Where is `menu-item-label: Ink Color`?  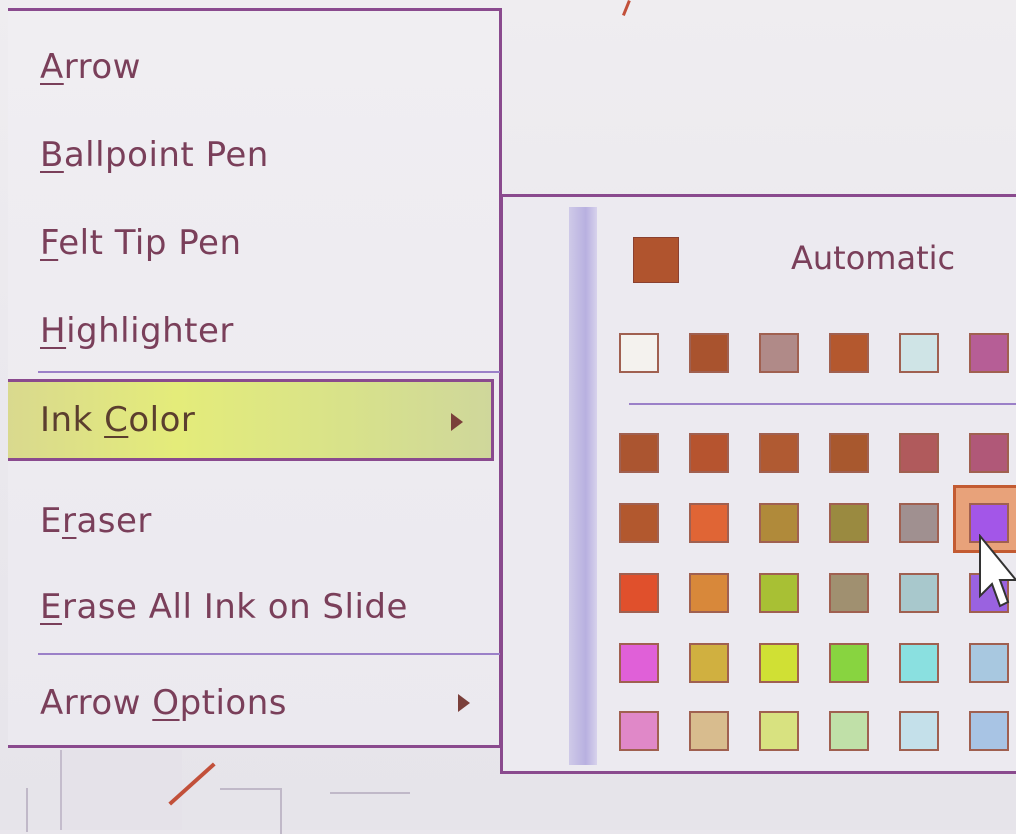
menu-item-label: Ink Color is located at coordinates (118, 420).